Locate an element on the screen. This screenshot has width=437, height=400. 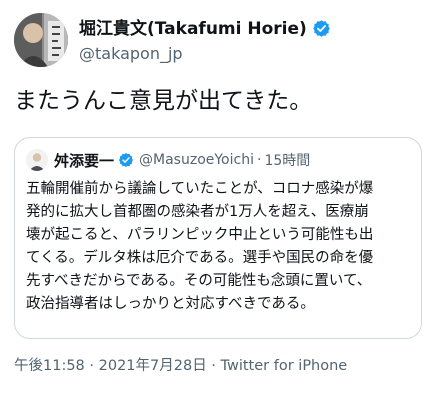
tweet-header: 堀江貴文(Takafumi Horie) @takapon_jp is located at coordinates (219, 40).